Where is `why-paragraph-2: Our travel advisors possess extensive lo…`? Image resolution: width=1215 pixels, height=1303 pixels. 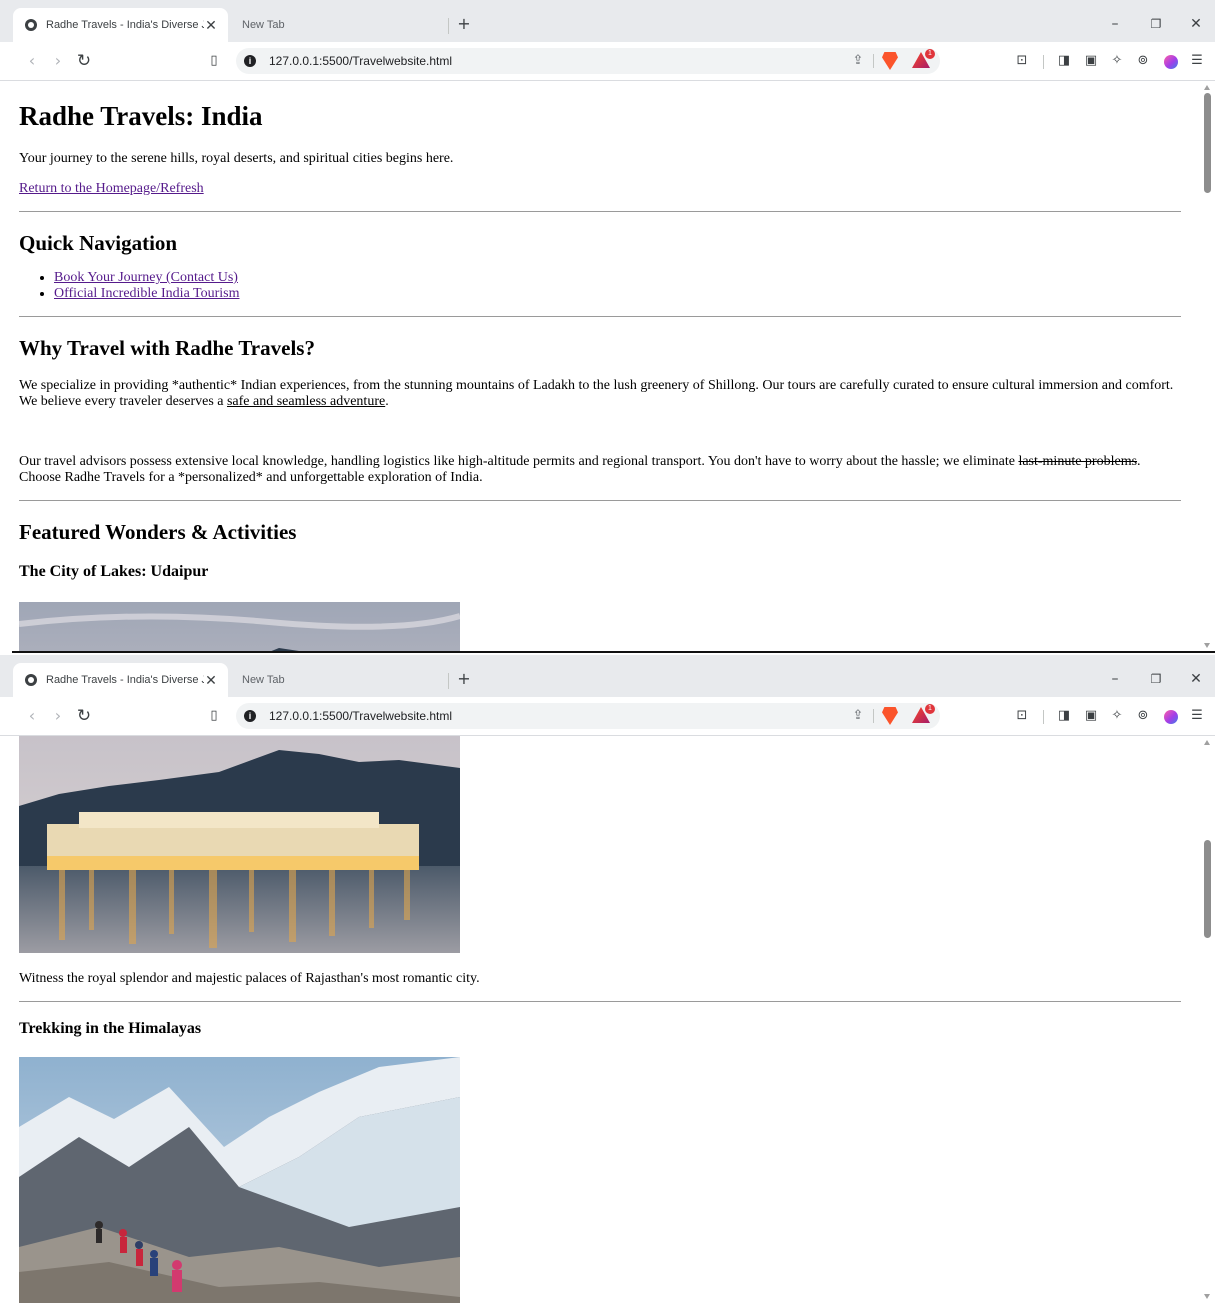
why-paragraph-2: Our travel advisors possess extensive lo… is located at coordinates (580, 469).